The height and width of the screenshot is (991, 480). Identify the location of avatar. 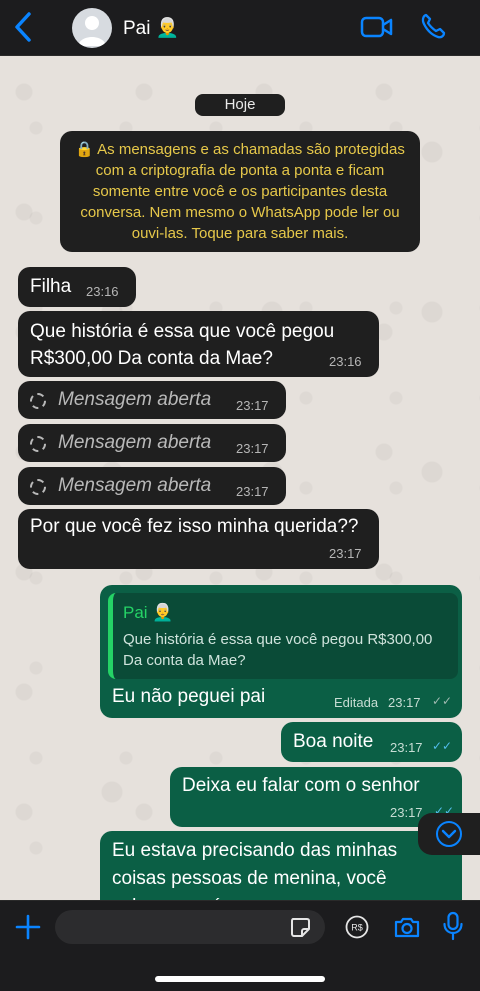
(92, 28).